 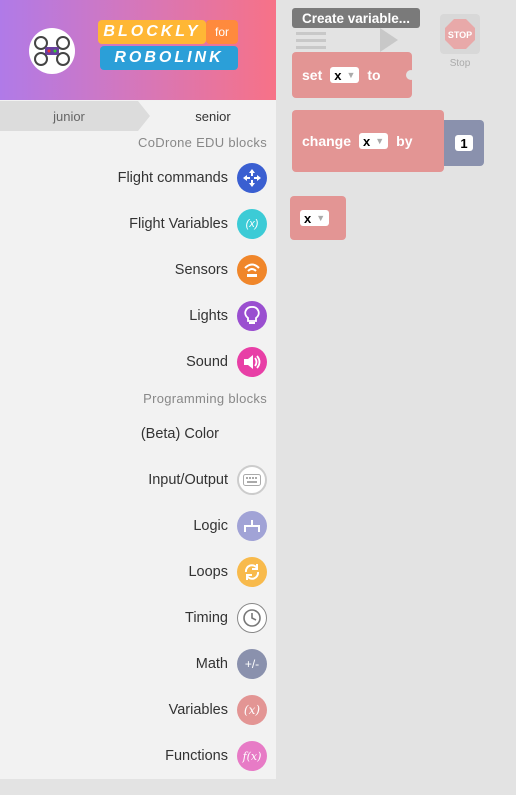 I want to click on number-input-block: 1, so click(x=464, y=143).